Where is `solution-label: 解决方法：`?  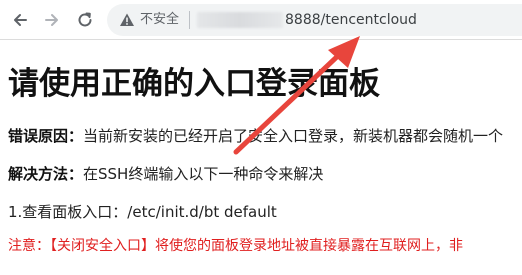
solution-label: 解决方法： is located at coordinates (46, 174).